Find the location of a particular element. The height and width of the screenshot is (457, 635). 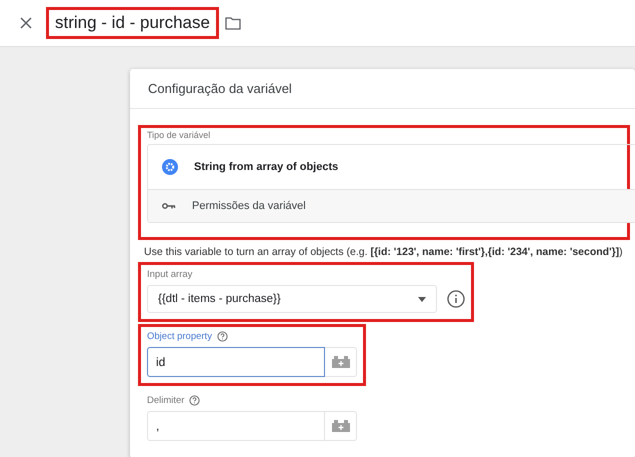

text-field: , is located at coordinates (236, 426).